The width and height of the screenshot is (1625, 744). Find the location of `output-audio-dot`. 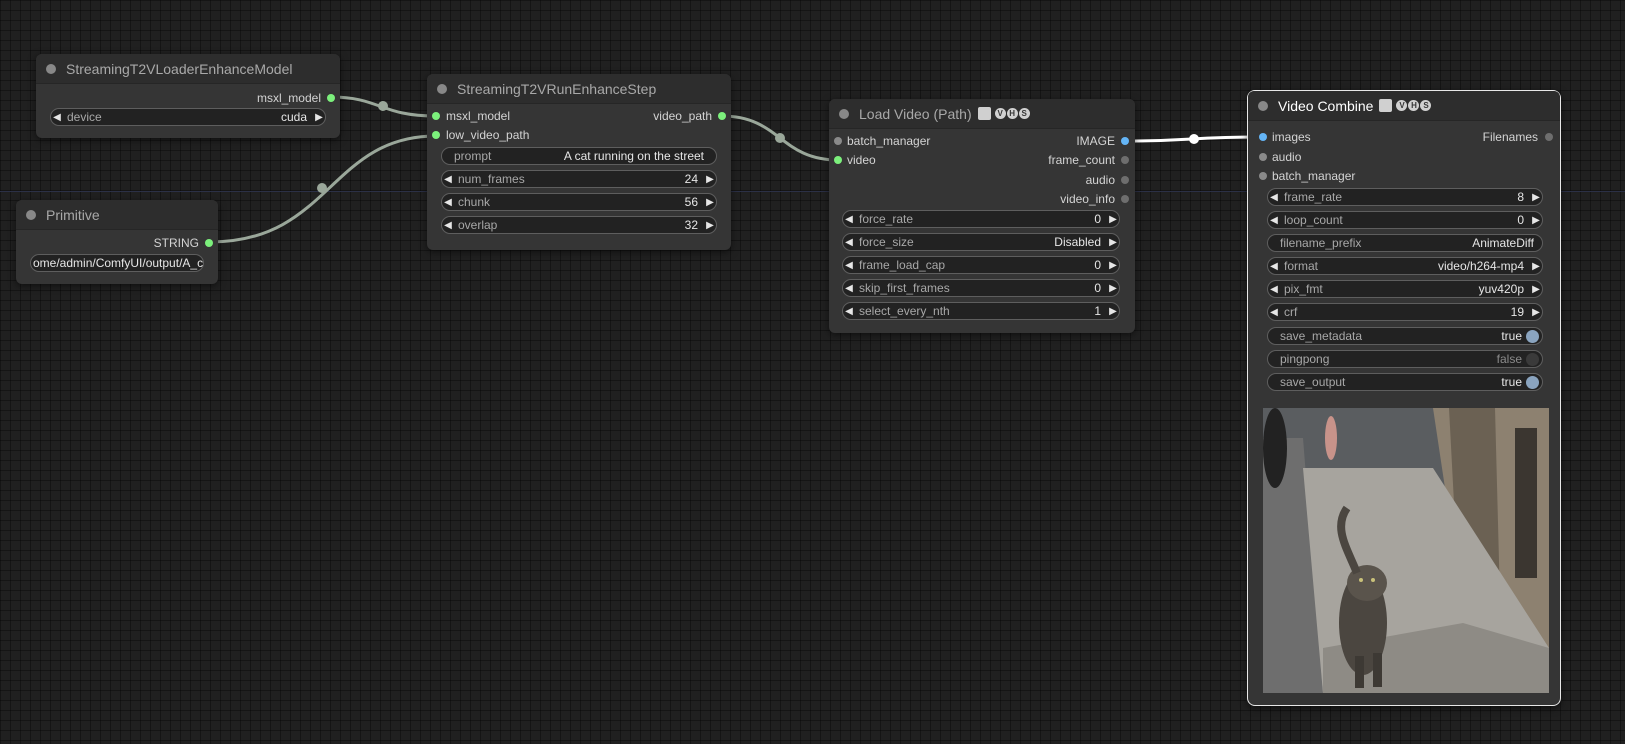

output-audio-dot is located at coordinates (1125, 180).